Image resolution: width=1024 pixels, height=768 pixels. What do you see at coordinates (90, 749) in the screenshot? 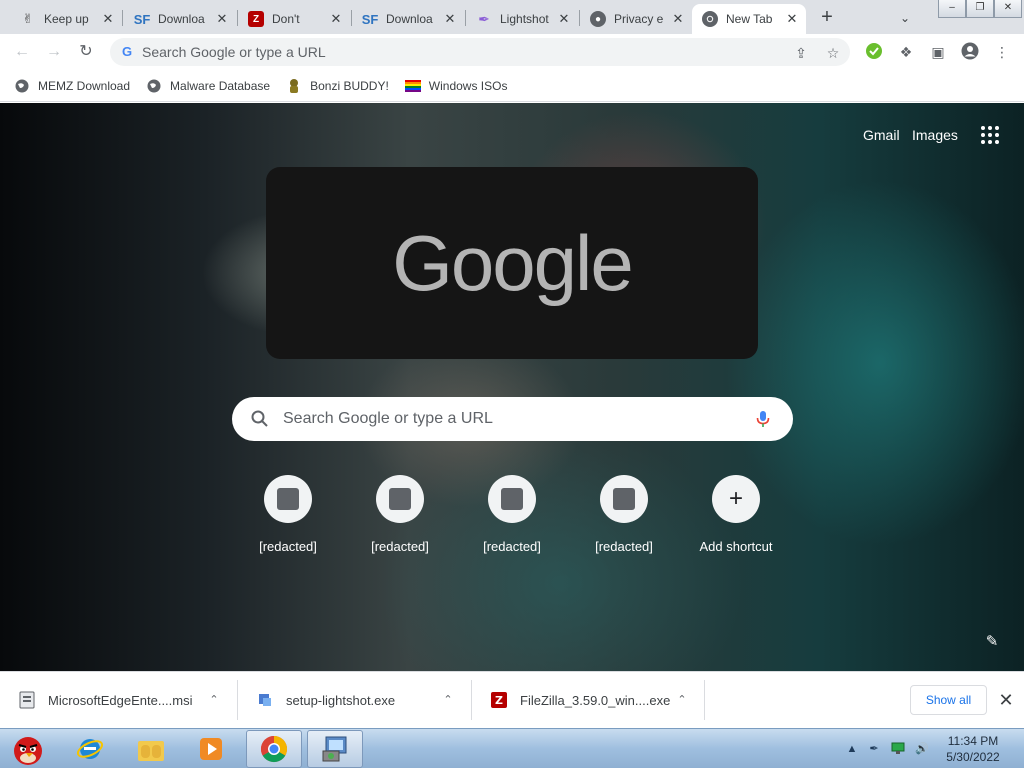
I see `taskbar-internet-explorer-icon` at bounding box center [90, 749].